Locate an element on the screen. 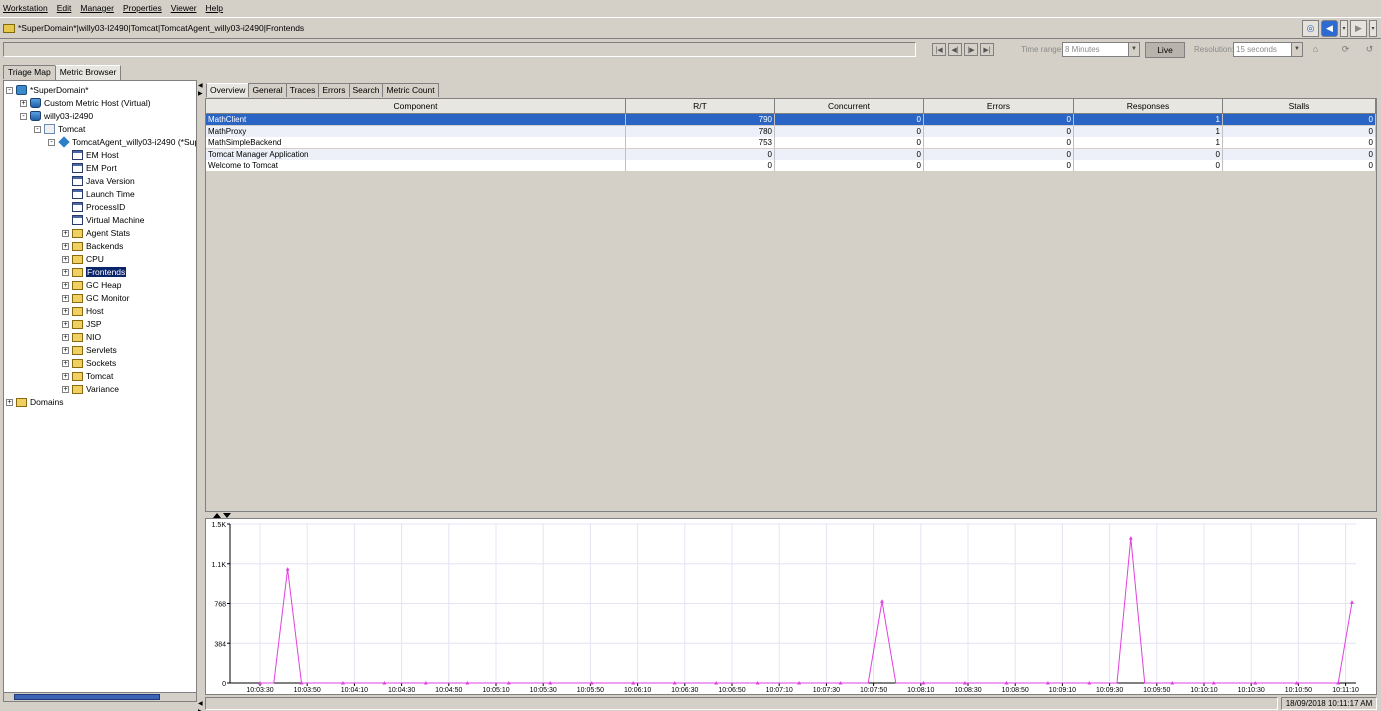 Image resolution: width=1381 pixels, height=711 pixels. tab-triage-map: Triage Map is located at coordinates (29, 72).